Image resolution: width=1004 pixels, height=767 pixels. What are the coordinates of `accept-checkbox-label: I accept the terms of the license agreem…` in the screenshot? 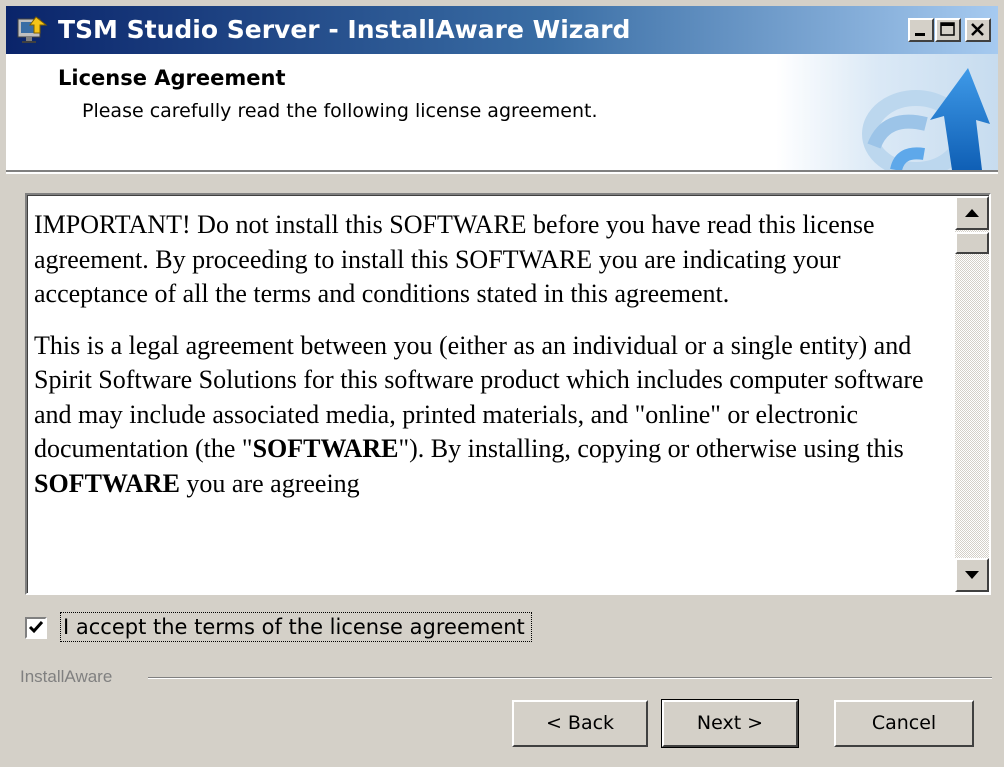 It's located at (296, 627).